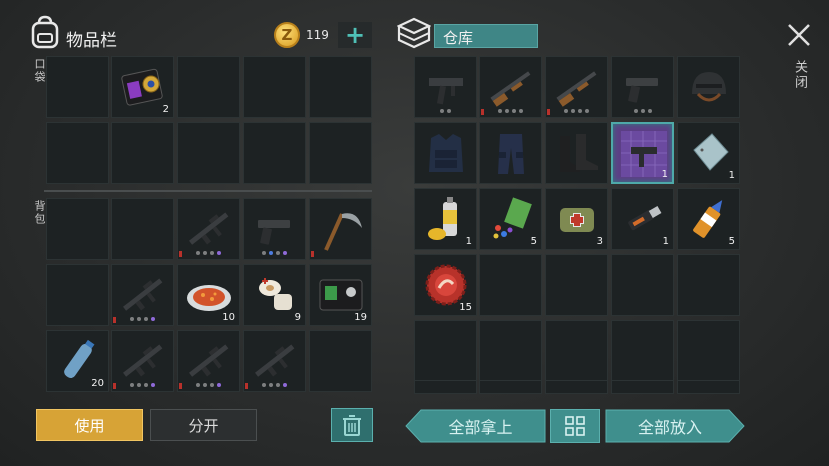 The height and width of the screenshot is (466, 829). I want to click on item-count: 15, so click(465, 307).